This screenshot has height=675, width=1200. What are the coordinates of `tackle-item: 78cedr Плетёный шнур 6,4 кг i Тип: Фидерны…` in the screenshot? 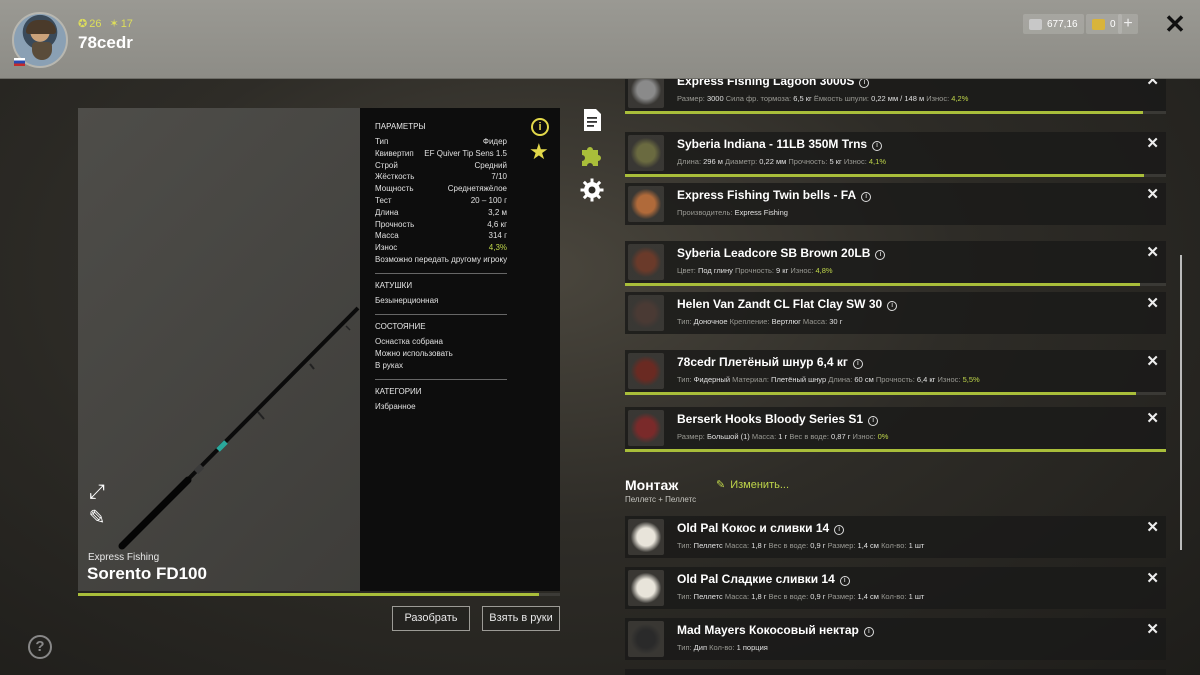 It's located at (895, 371).